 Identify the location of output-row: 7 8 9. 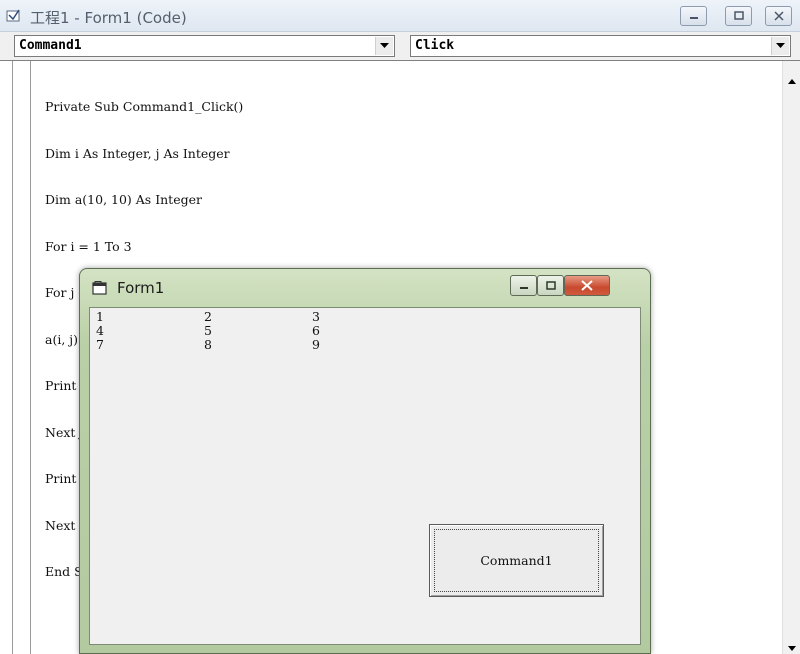
(258, 345).